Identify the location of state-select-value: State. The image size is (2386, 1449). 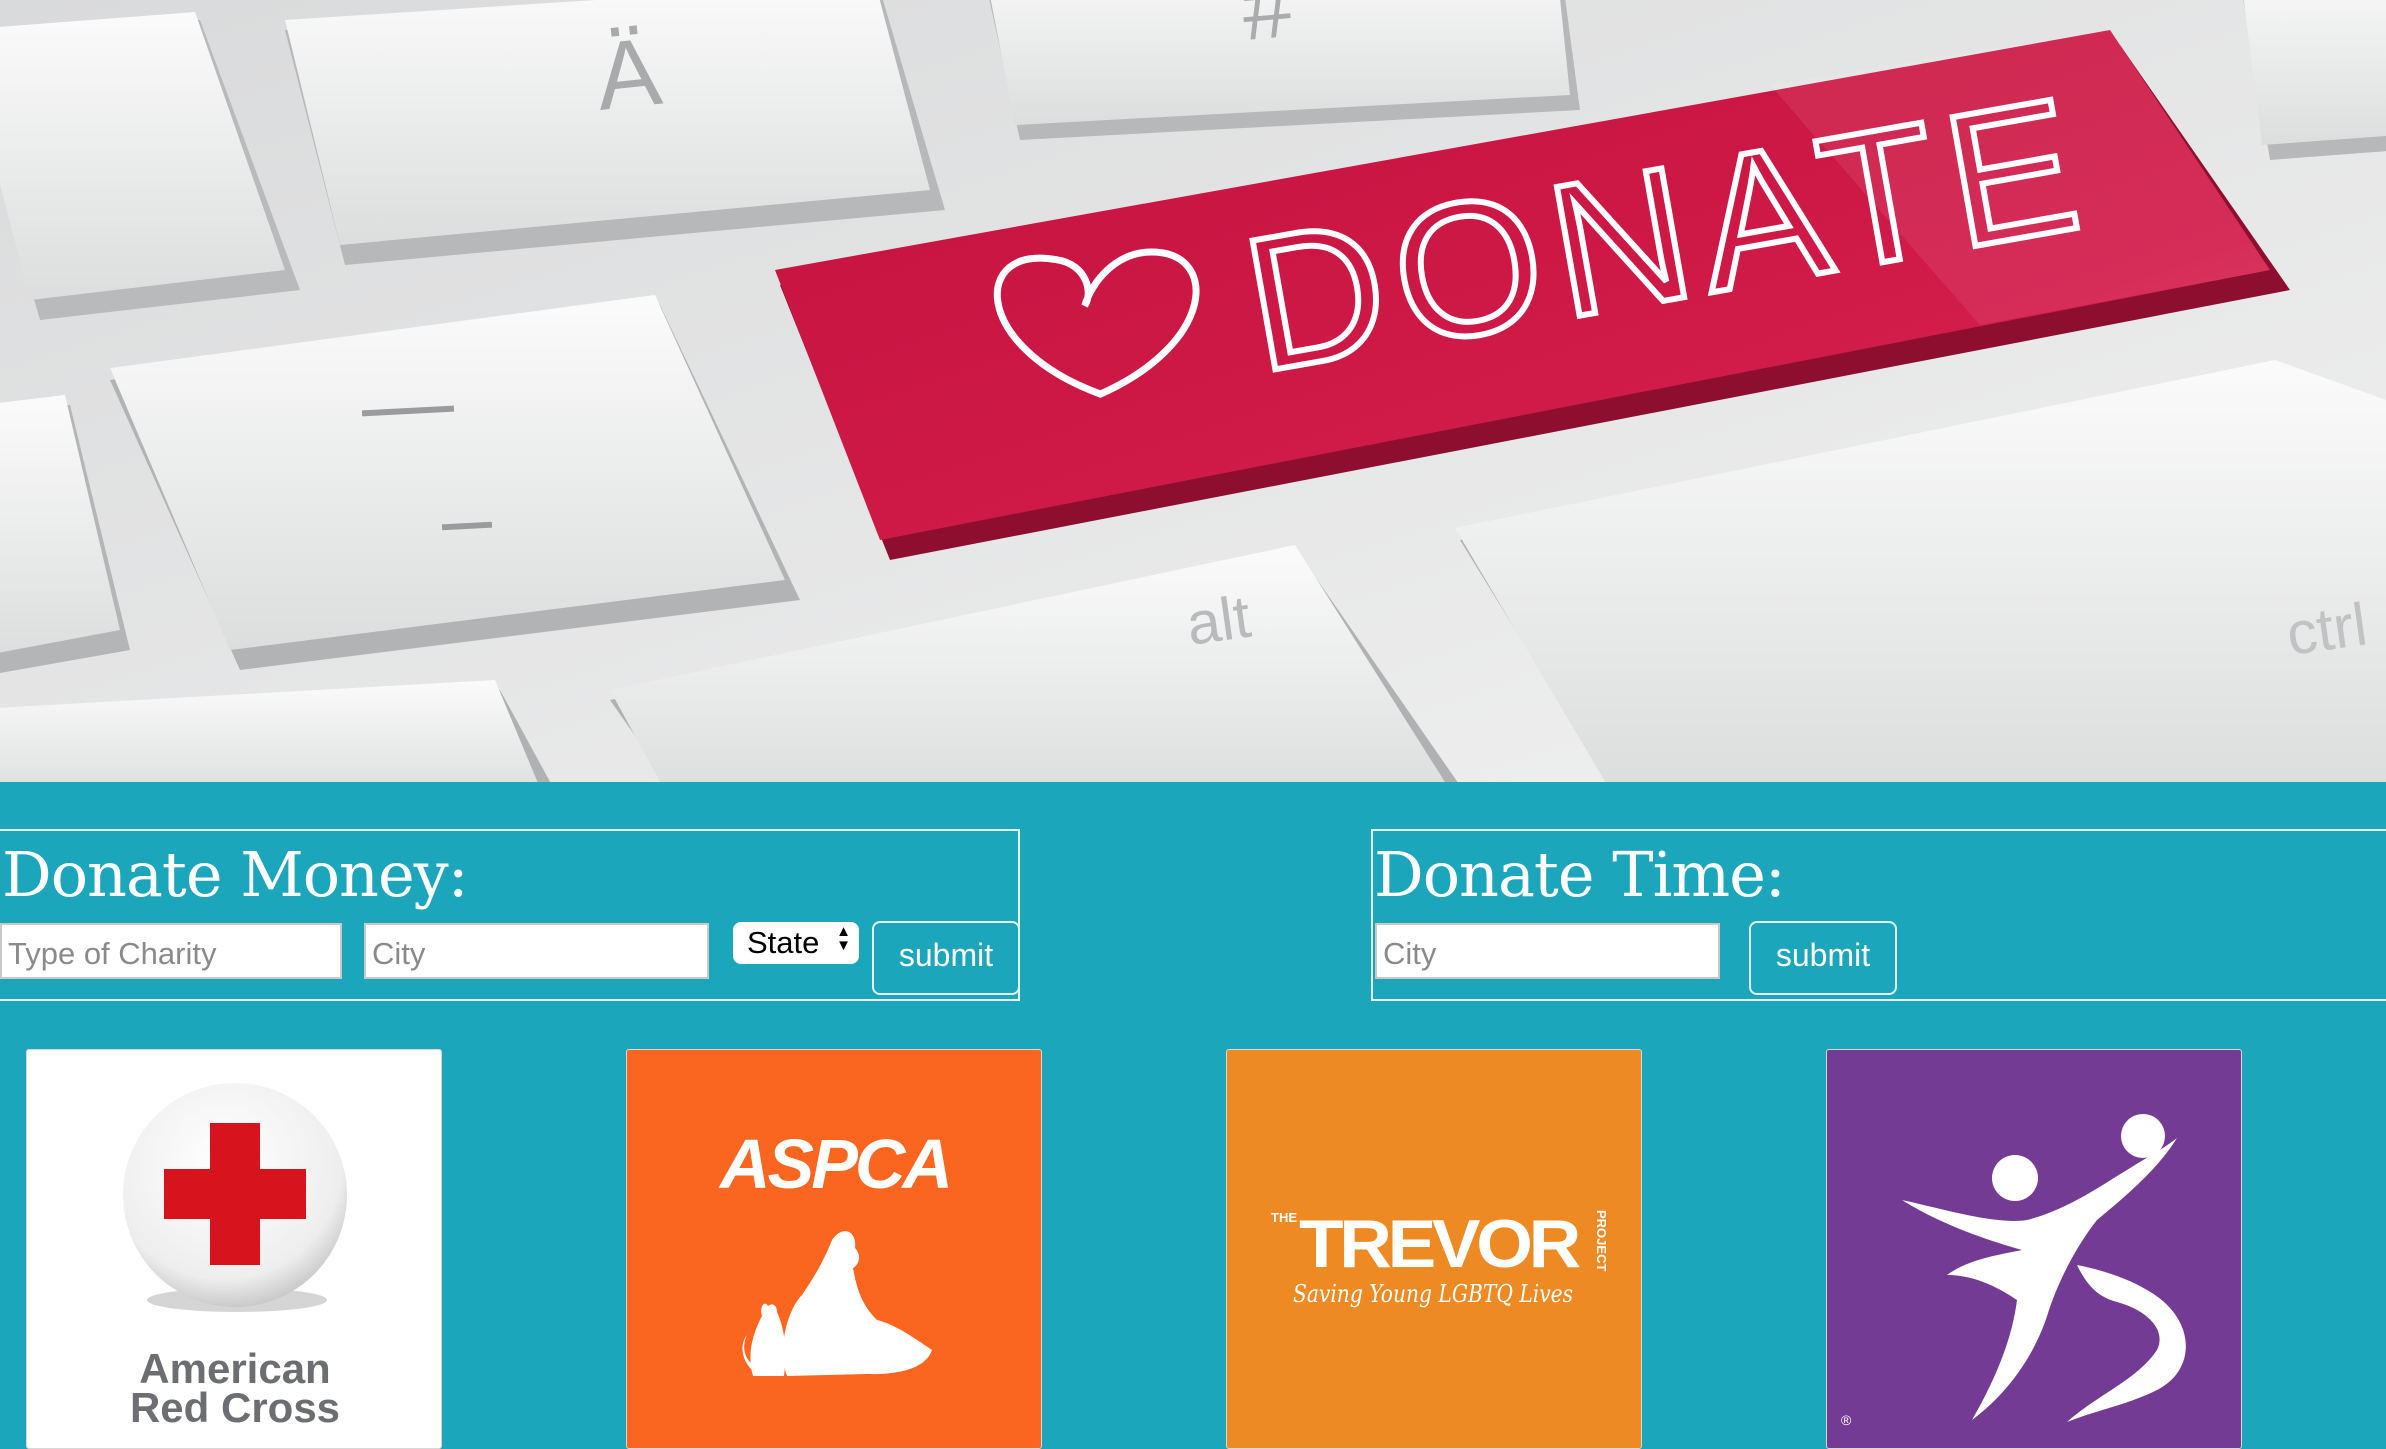
(783, 942).